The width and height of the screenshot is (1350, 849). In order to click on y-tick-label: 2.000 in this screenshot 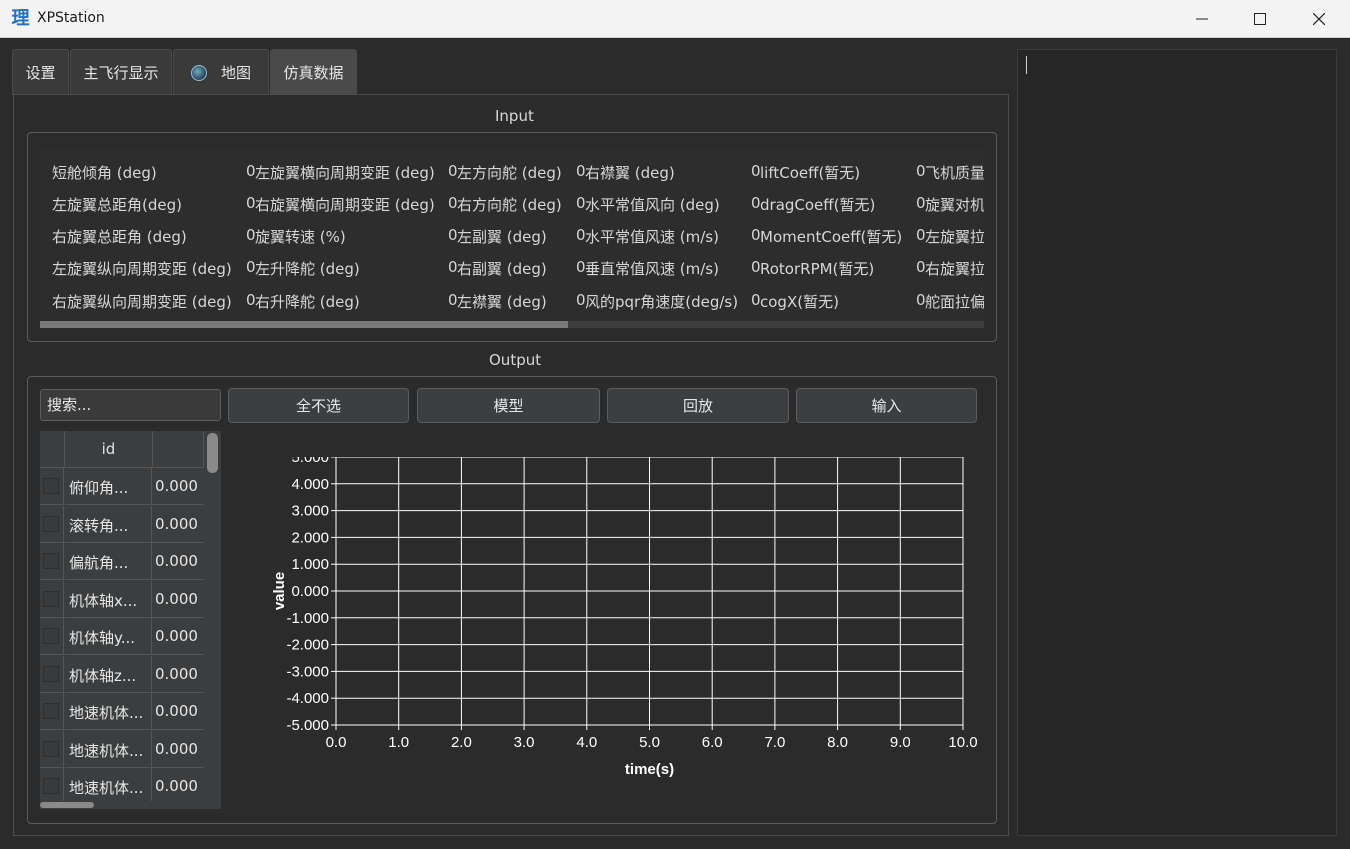, I will do `click(310, 537)`.